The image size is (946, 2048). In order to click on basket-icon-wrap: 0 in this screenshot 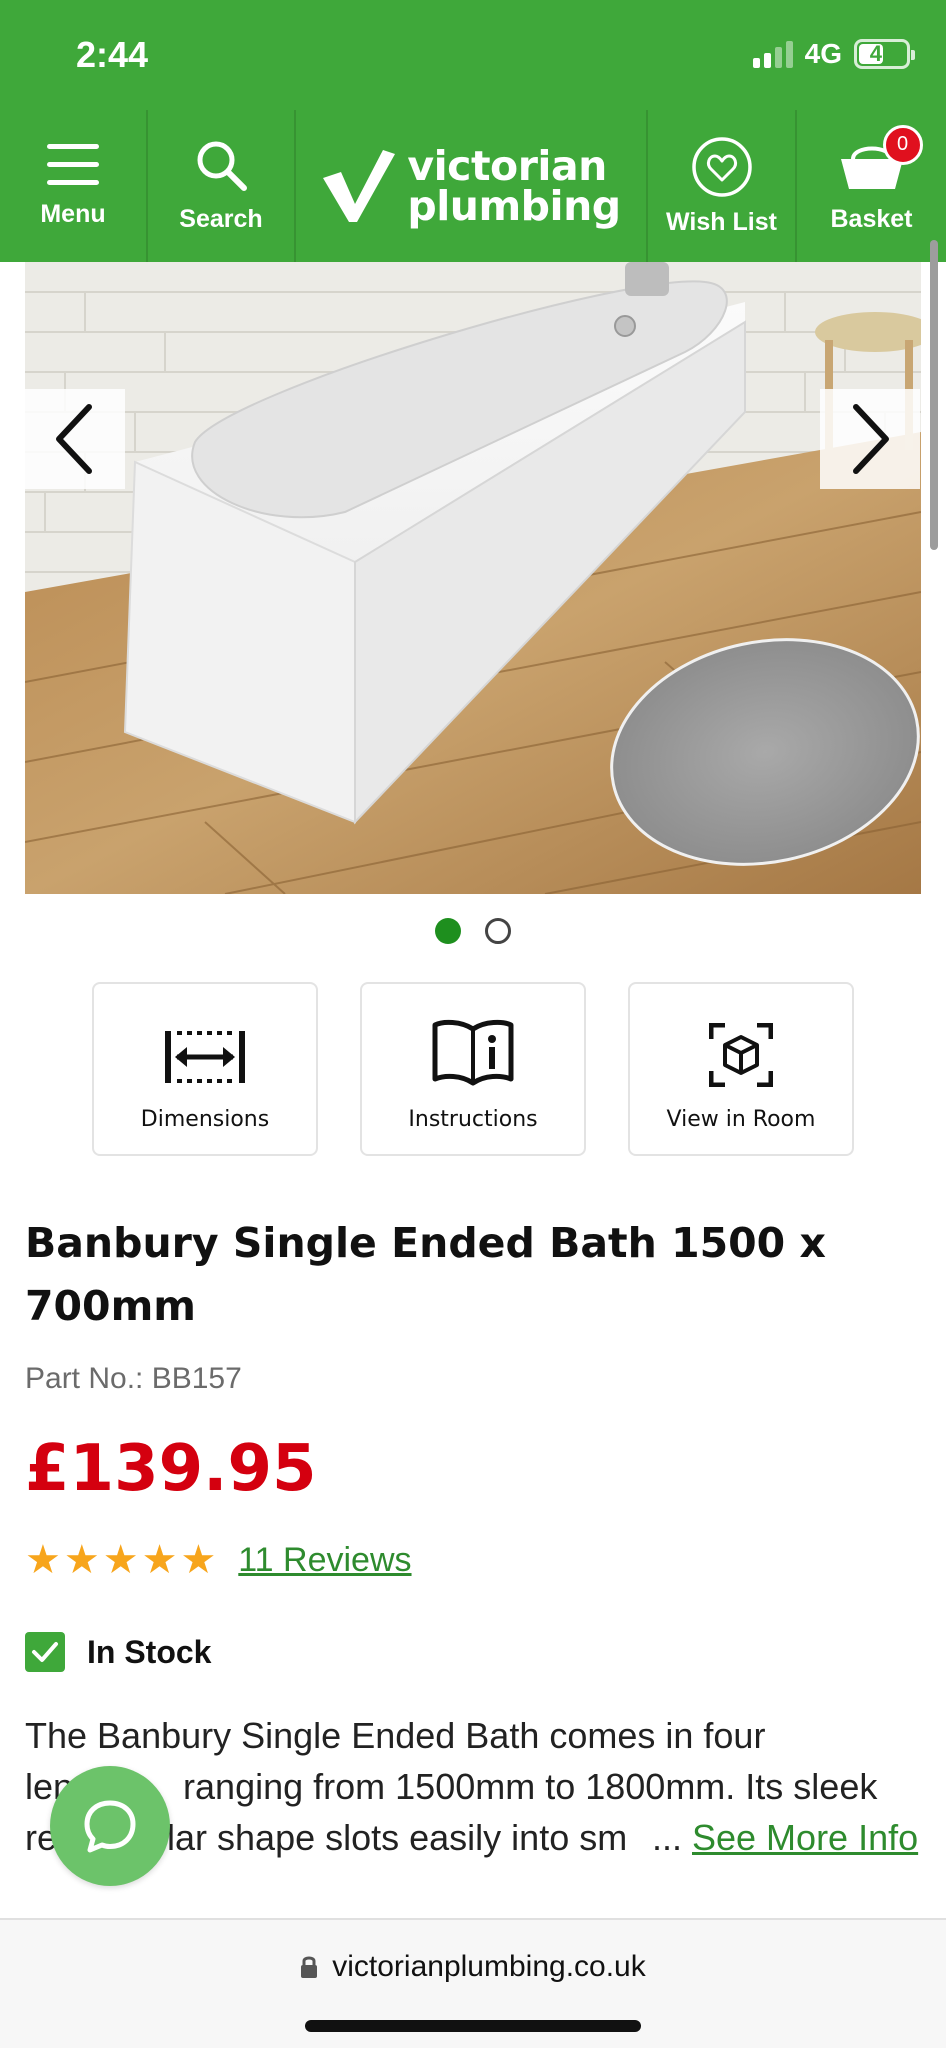, I will do `click(881, 159)`.